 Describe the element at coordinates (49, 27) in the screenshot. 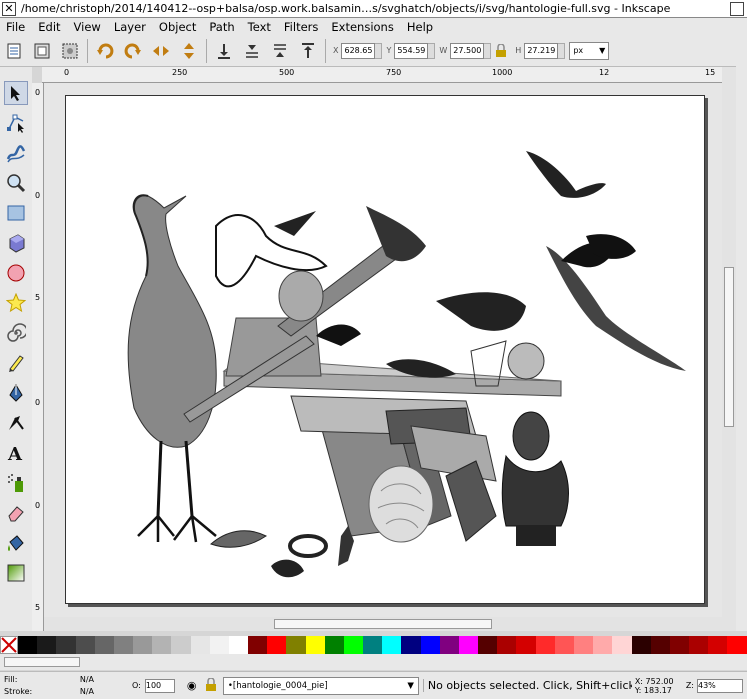

I see `menu-edit: Edit` at that location.